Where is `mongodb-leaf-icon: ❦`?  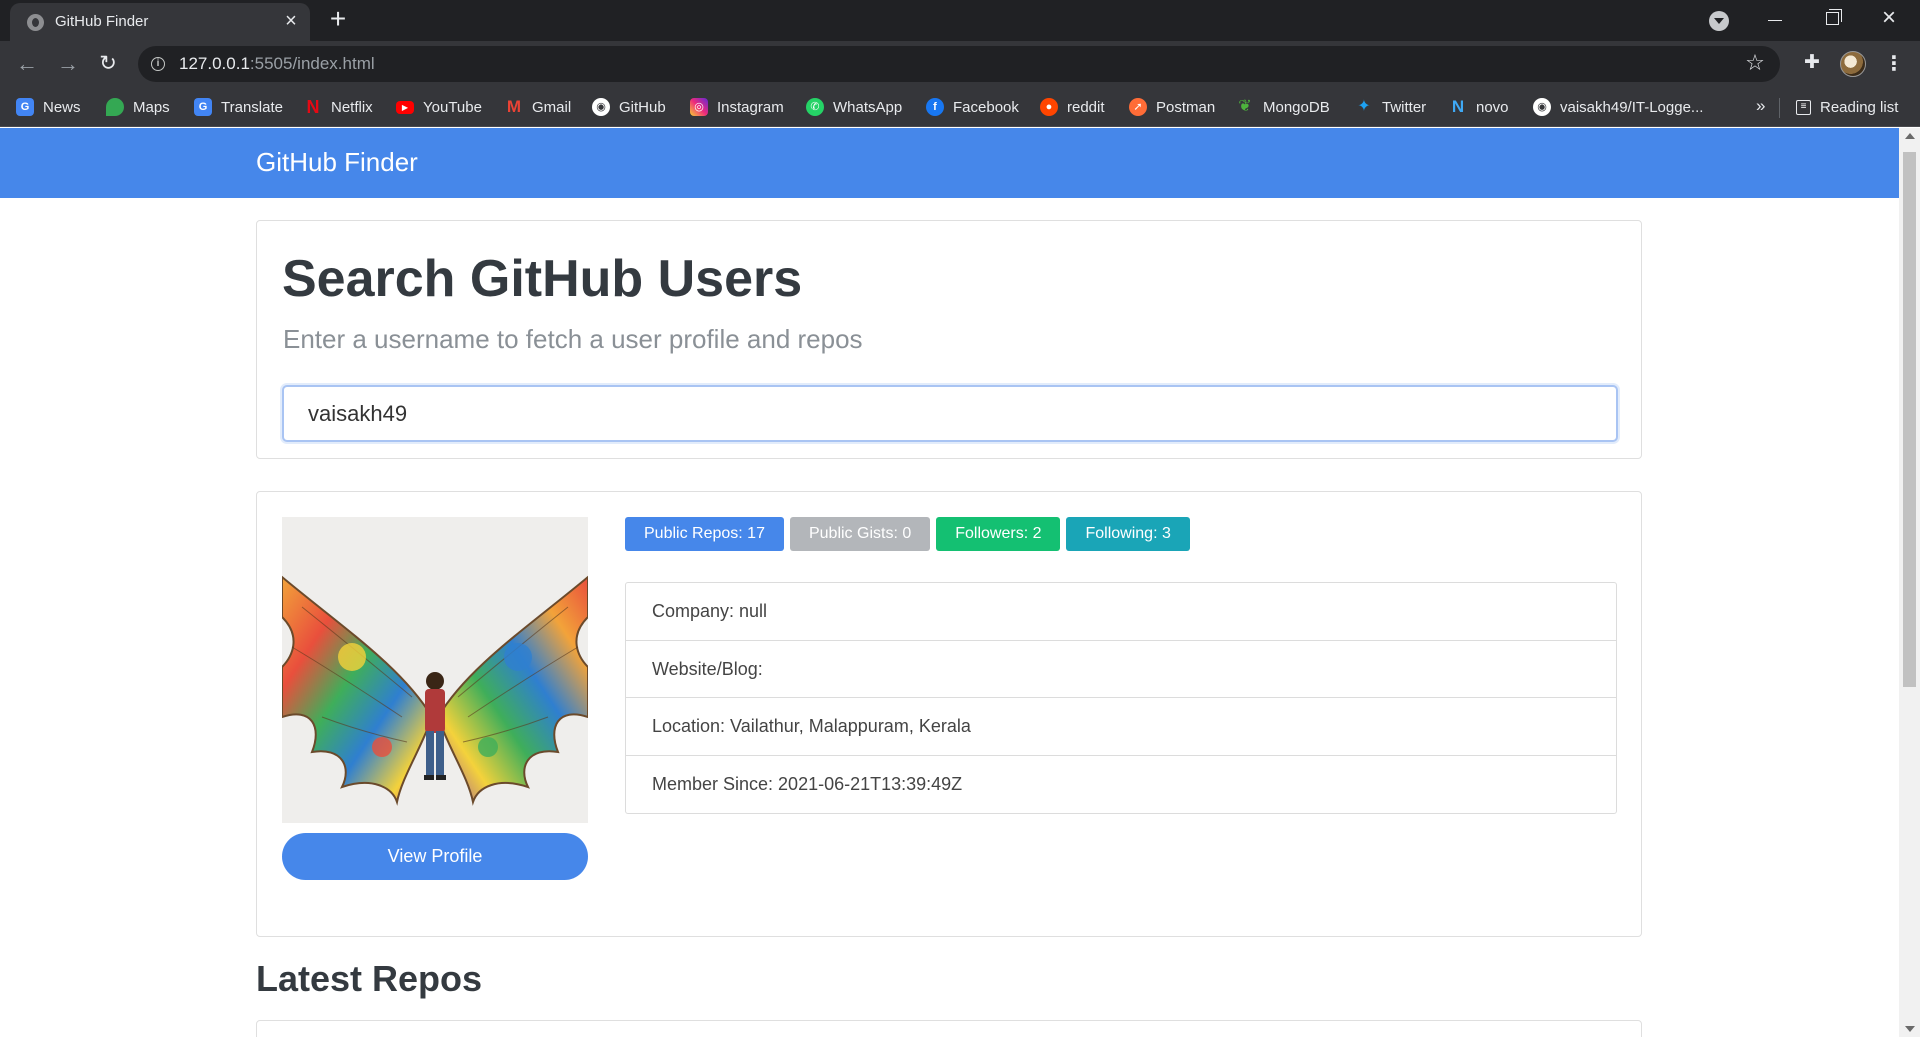
mongodb-leaf-icon: ❦ is located at coordinates (1245, 106).